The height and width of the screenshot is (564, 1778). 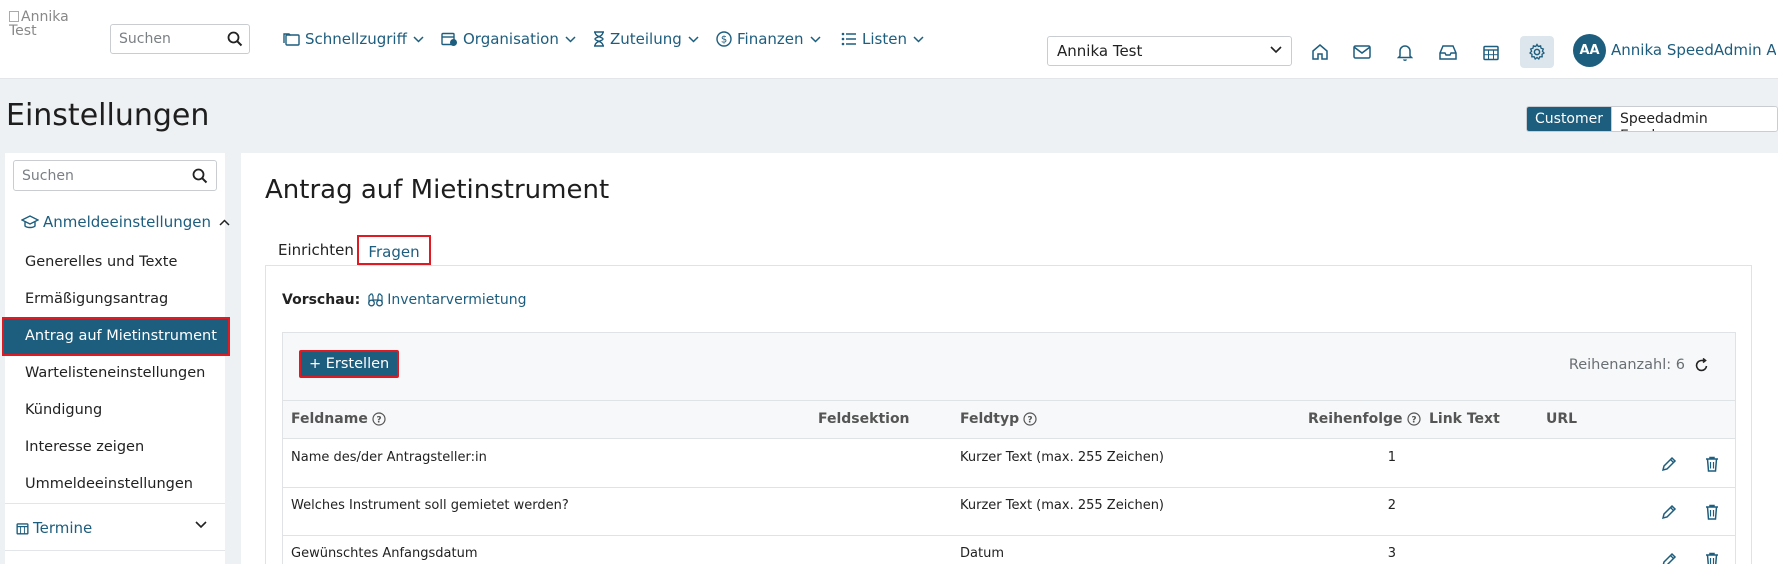 What do you see at coordinates (864, 419) in the screenshot?
I see `column-header-feldsektion: Feldsektion` at bounding box center [864, 419].